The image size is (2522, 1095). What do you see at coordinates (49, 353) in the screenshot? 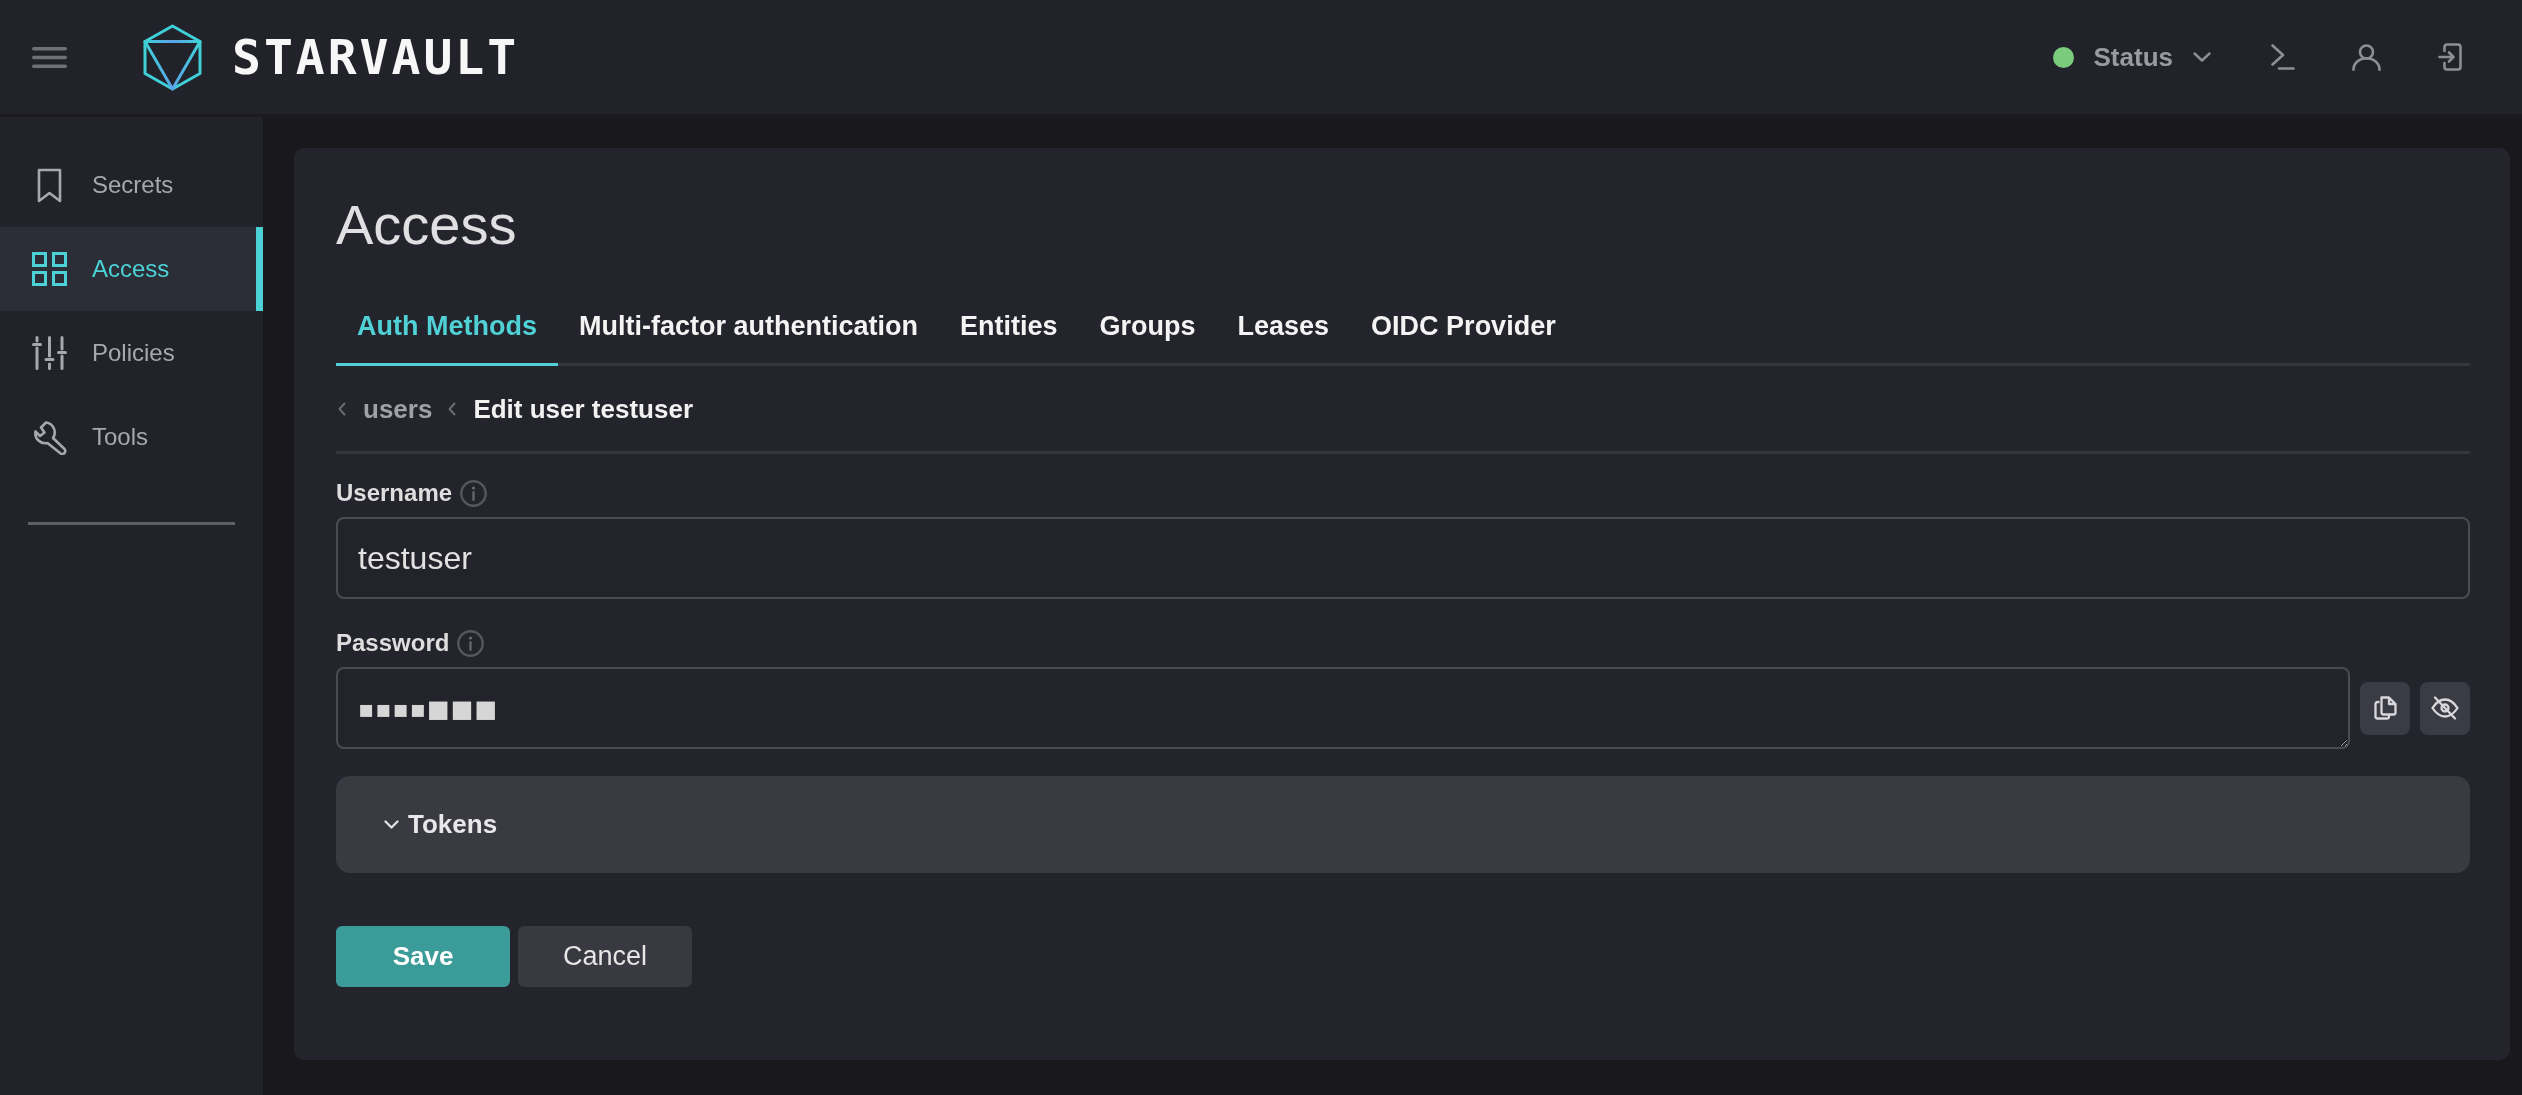
I see `sliders-icon` at bounding box center [49, 353].